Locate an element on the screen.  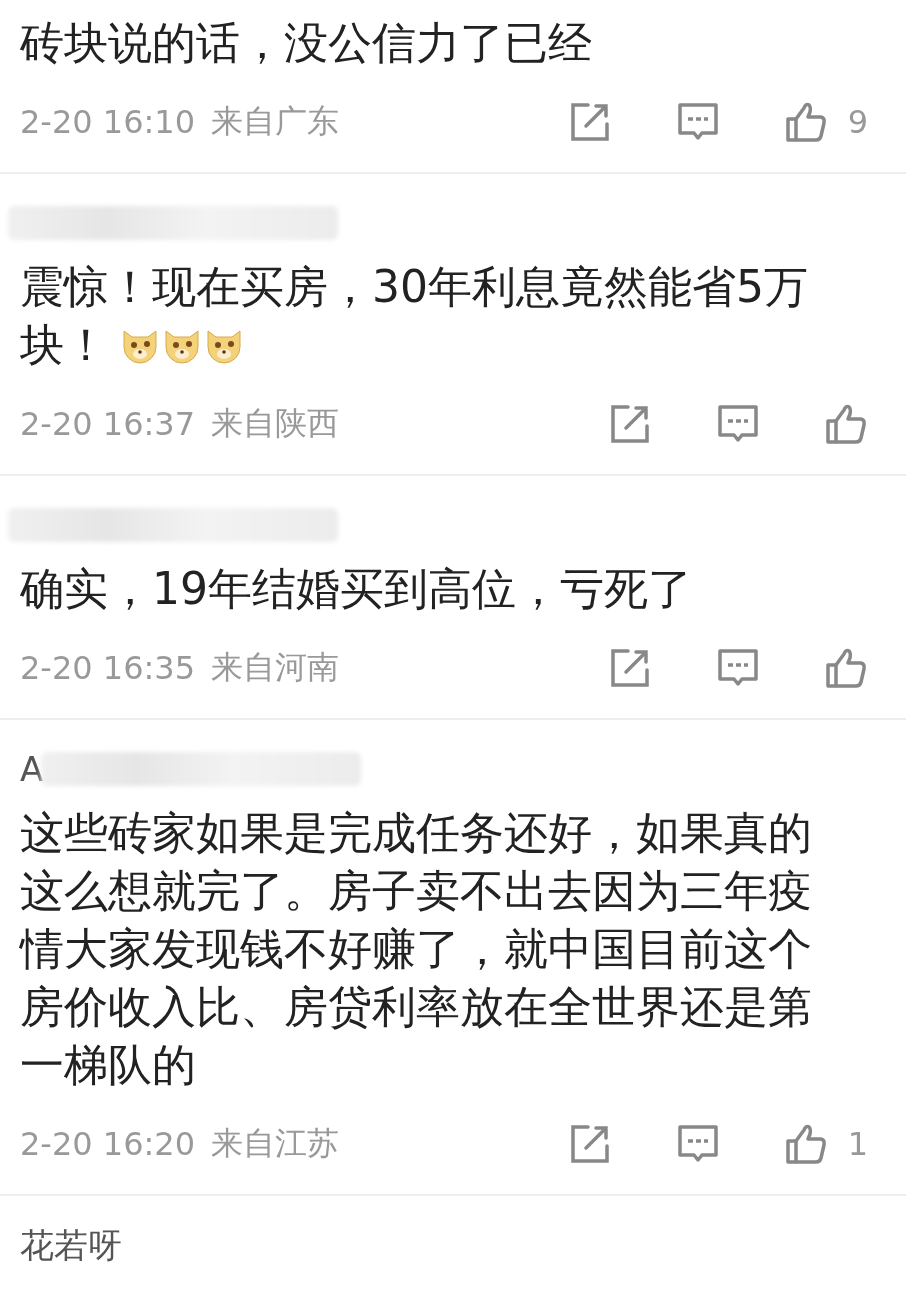
comment-location: 来自陕西 is located at coordinates (275, 423).